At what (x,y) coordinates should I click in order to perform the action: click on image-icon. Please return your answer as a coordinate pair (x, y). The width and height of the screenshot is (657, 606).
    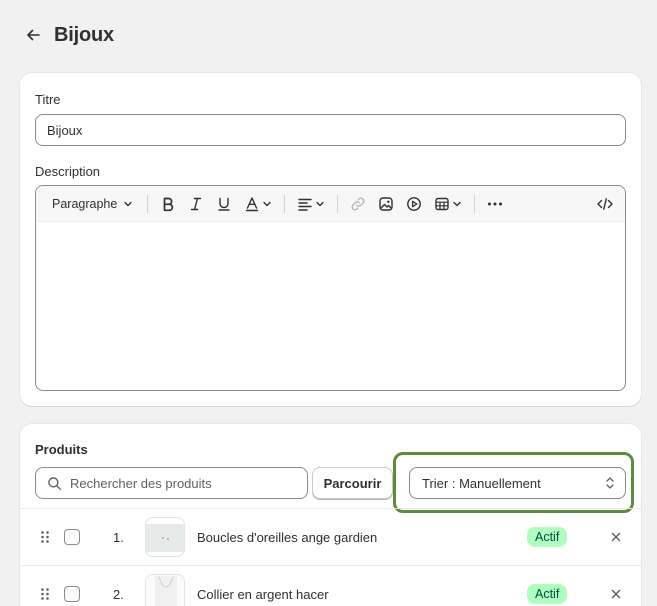
    Looking at the image, I should click on (386, 204).